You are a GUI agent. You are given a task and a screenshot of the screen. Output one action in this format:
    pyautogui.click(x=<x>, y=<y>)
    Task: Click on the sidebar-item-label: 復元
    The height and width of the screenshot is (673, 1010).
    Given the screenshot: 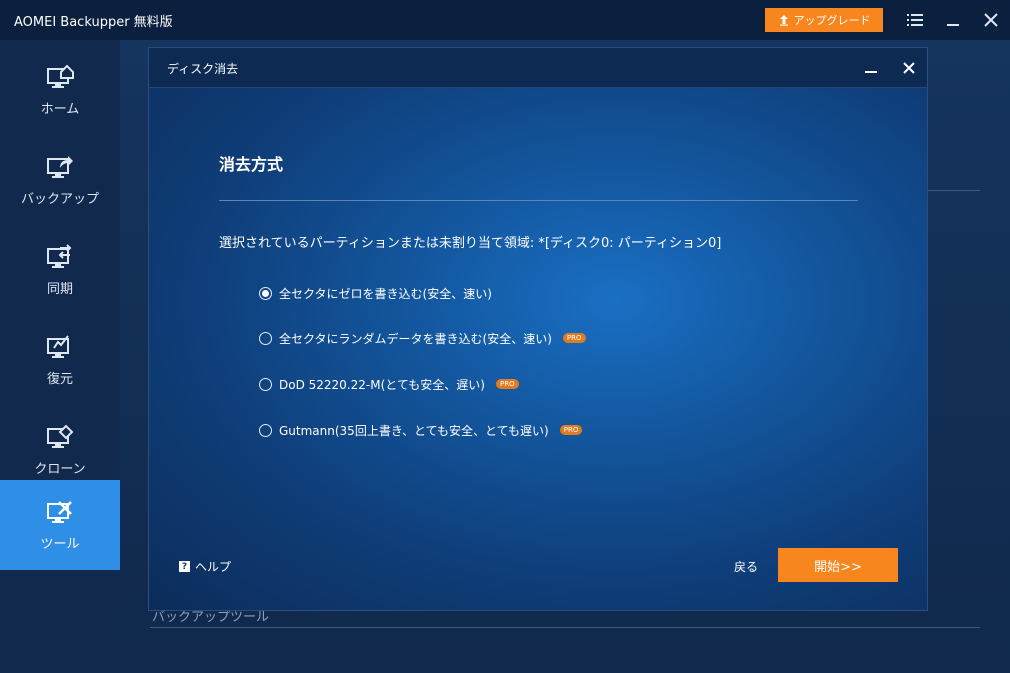 What is the action you would take?
    pyautogui.click(x=59, y=379)
    